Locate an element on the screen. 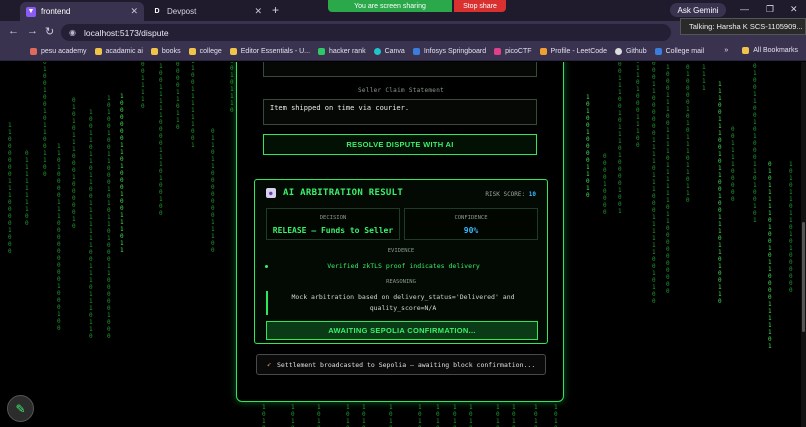 This screenshot has width=806, height=427. bookmark-label: pesu academy is located at coordinates (64, 51).